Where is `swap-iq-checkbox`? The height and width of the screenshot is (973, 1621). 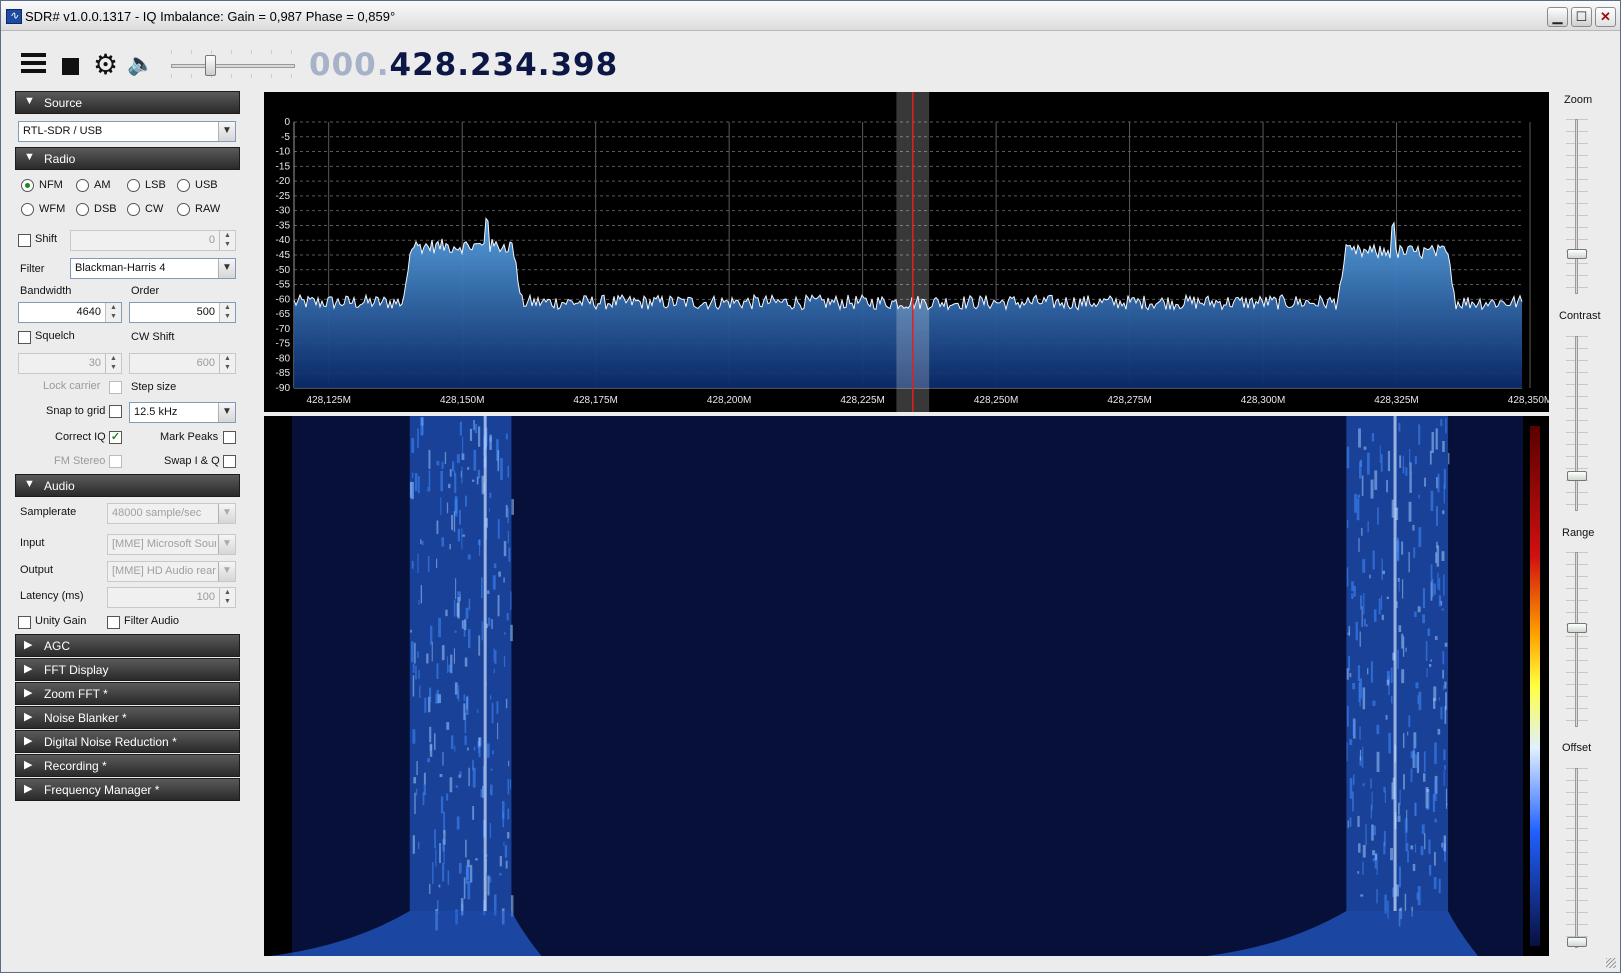 swap-iq-checkbox is located at coordinates (229, 461).